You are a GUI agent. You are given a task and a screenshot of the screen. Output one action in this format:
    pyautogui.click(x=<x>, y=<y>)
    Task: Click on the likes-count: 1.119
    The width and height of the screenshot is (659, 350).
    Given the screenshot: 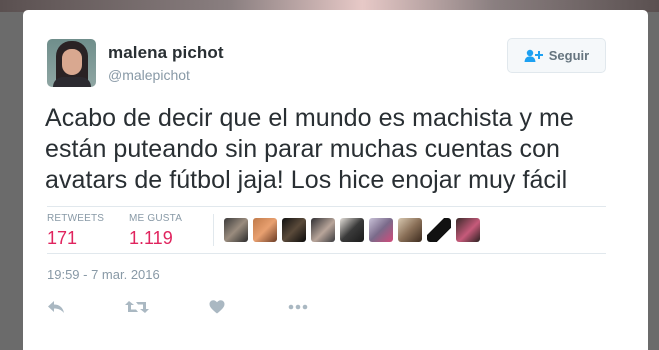 What is the action you would take?
    pyautogui.click(x=151, y=238)
    